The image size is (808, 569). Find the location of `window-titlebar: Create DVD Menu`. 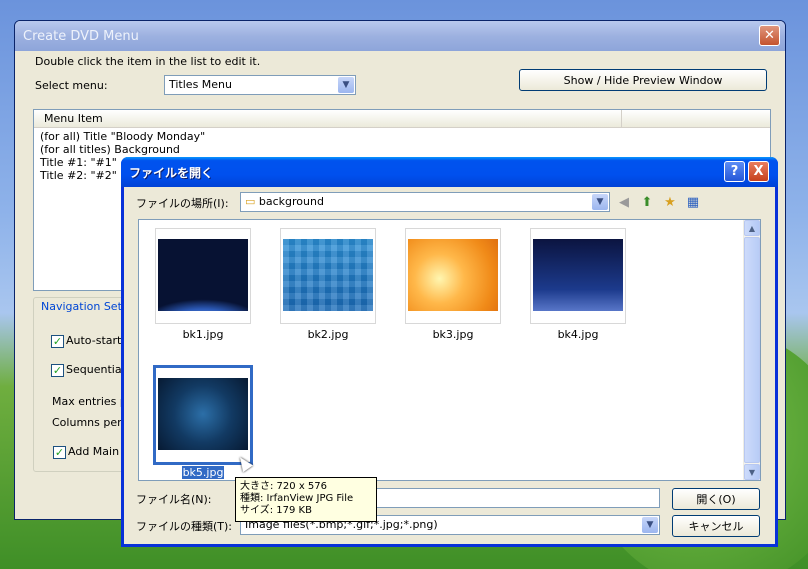

window-titlebar: Create DVD Menu is located at coordinates (400, 36).